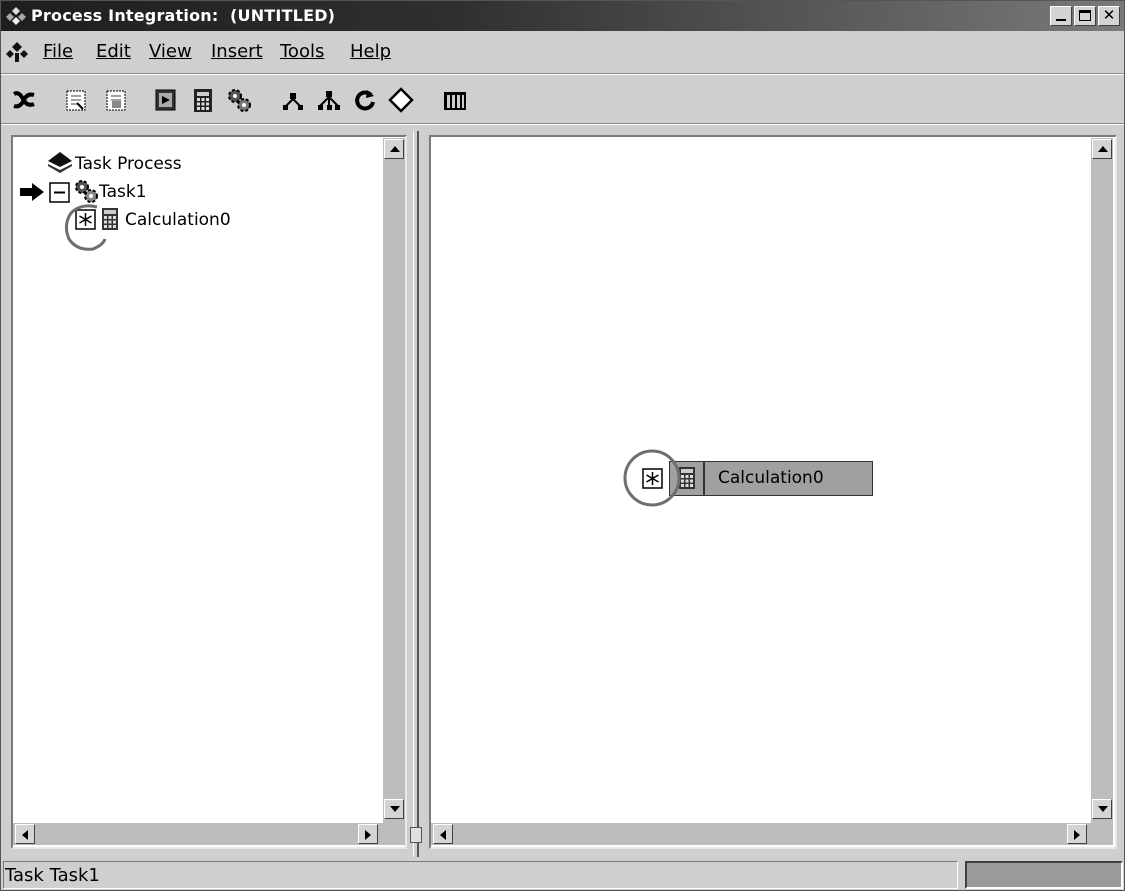  Describe the element at coordinates (52, 875) in the screenshot. I see `status-text: Task Task1` at that location.